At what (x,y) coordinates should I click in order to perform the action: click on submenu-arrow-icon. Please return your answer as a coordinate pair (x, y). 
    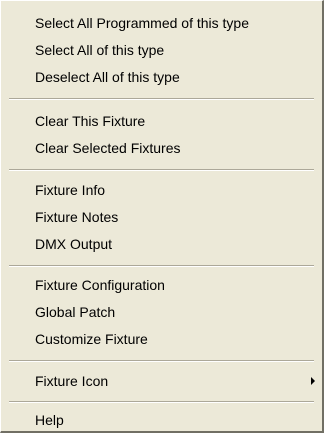
    Looking at the image, I should click on (313, 381).